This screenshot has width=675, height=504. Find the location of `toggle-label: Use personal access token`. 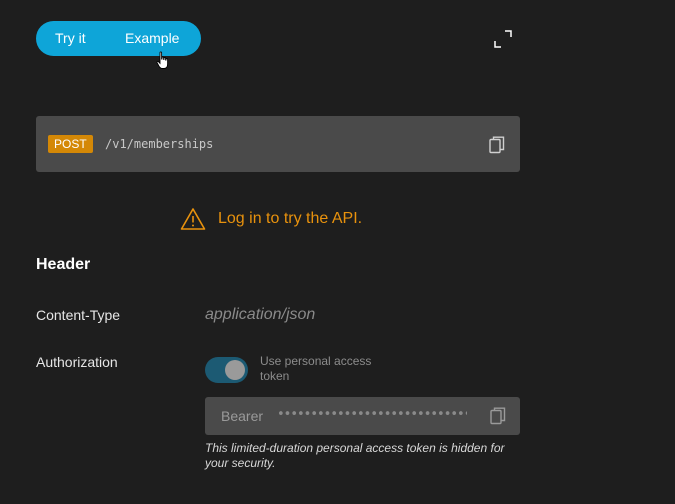

toggle-label: Use personal access token is located at coordinates (316, 368).